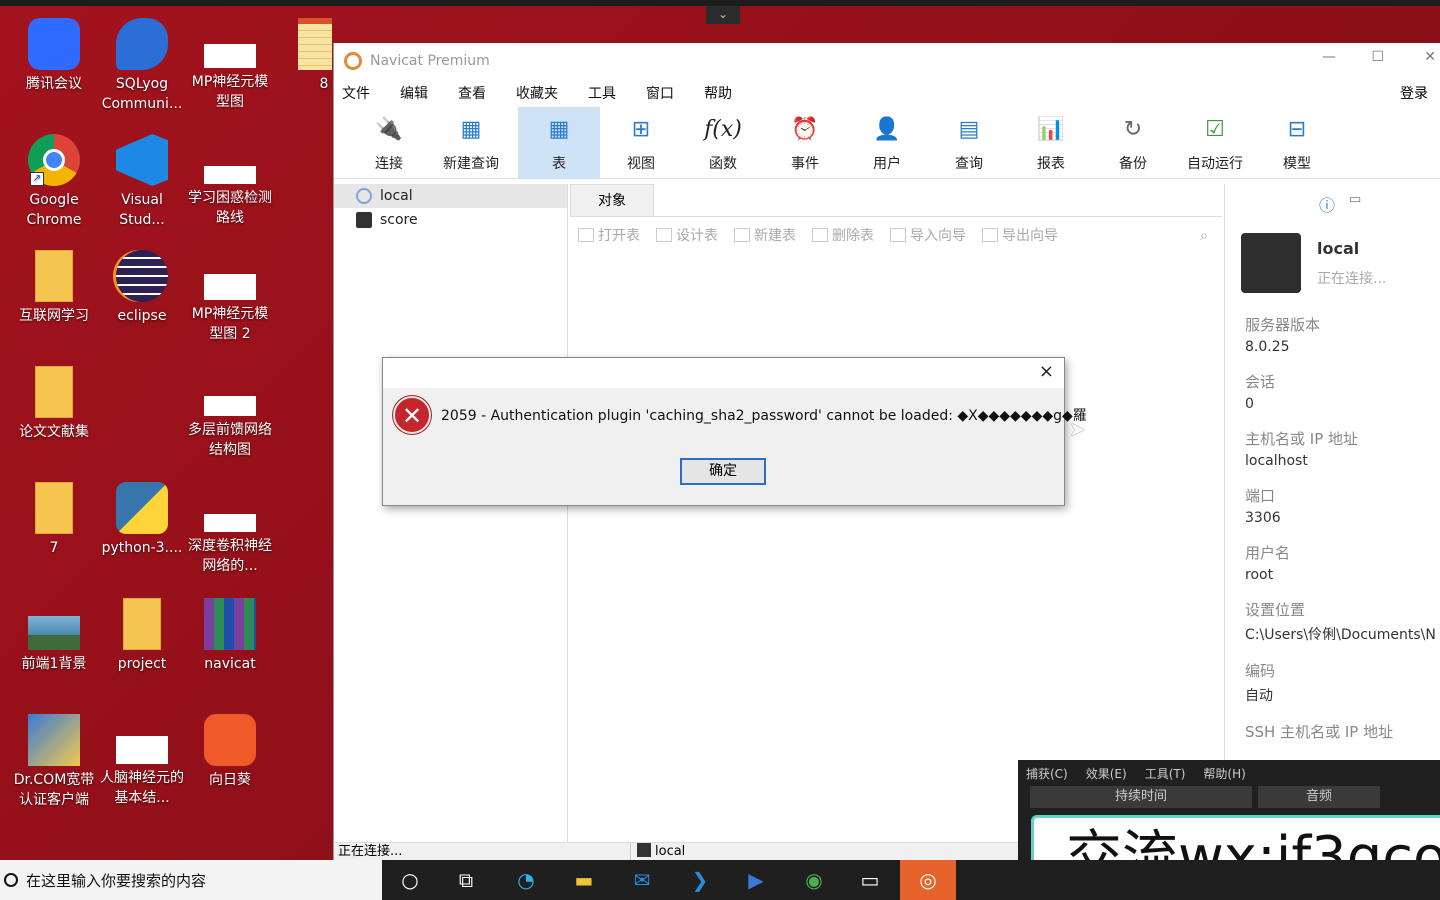 The height and width of the screenshot is (900, 1440). Describe the element at coordinates (1319, 732) in the screenshot. I see `prop-ssh-host: SSH 主机名或 IP 地址` at that location.